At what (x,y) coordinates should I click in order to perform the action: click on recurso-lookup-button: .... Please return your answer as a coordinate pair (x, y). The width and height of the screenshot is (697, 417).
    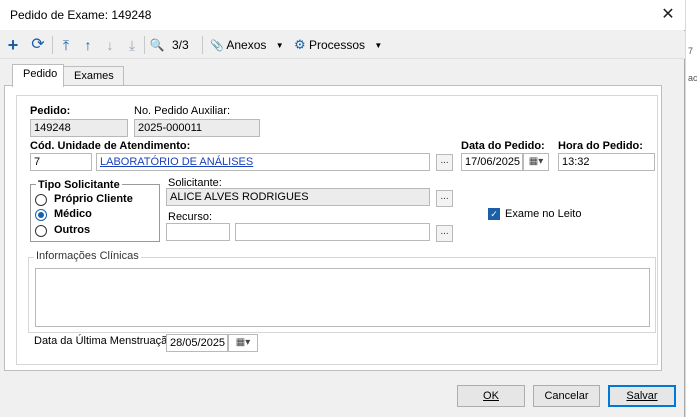
    Looking at the image, I should click on (444, 233).